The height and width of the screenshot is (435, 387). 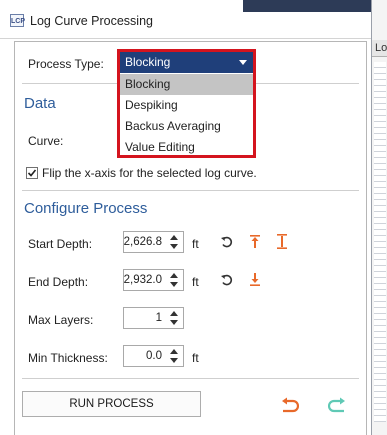 What do you see at coordinates (195, 358) in the screenshot?
I see `min-thickness-unit: ft` at bounding box center [195, 358].